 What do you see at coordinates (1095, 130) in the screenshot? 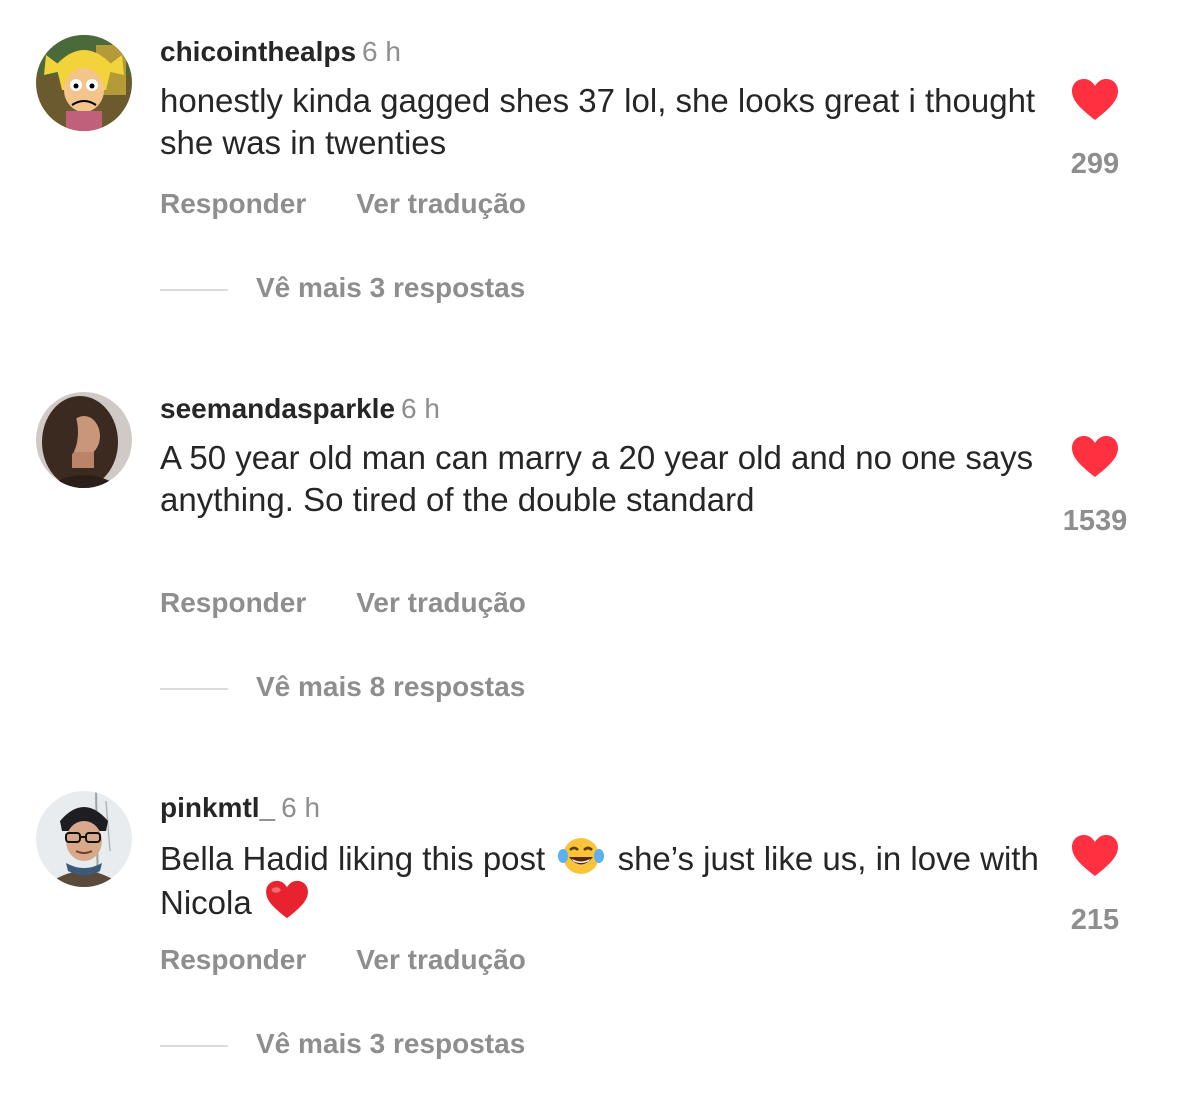
I see `like-area: 299` at bounding box center [1095, 130].